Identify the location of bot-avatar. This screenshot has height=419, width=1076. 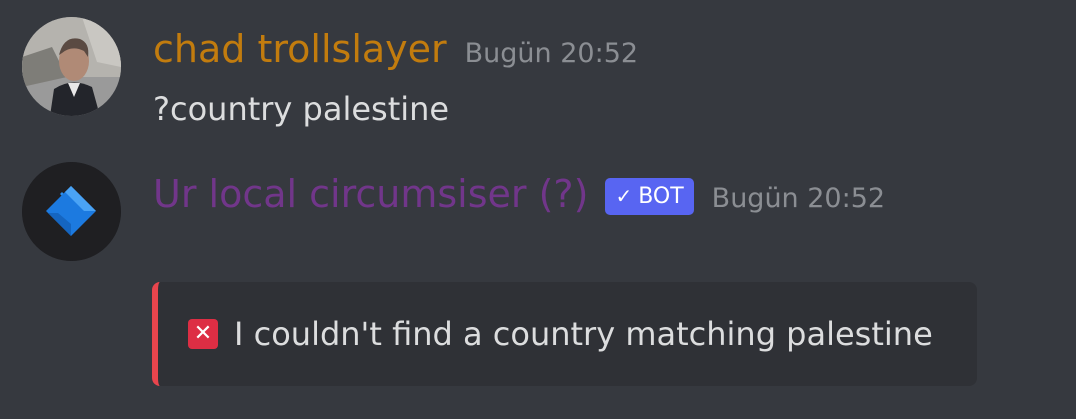
(71, 211).